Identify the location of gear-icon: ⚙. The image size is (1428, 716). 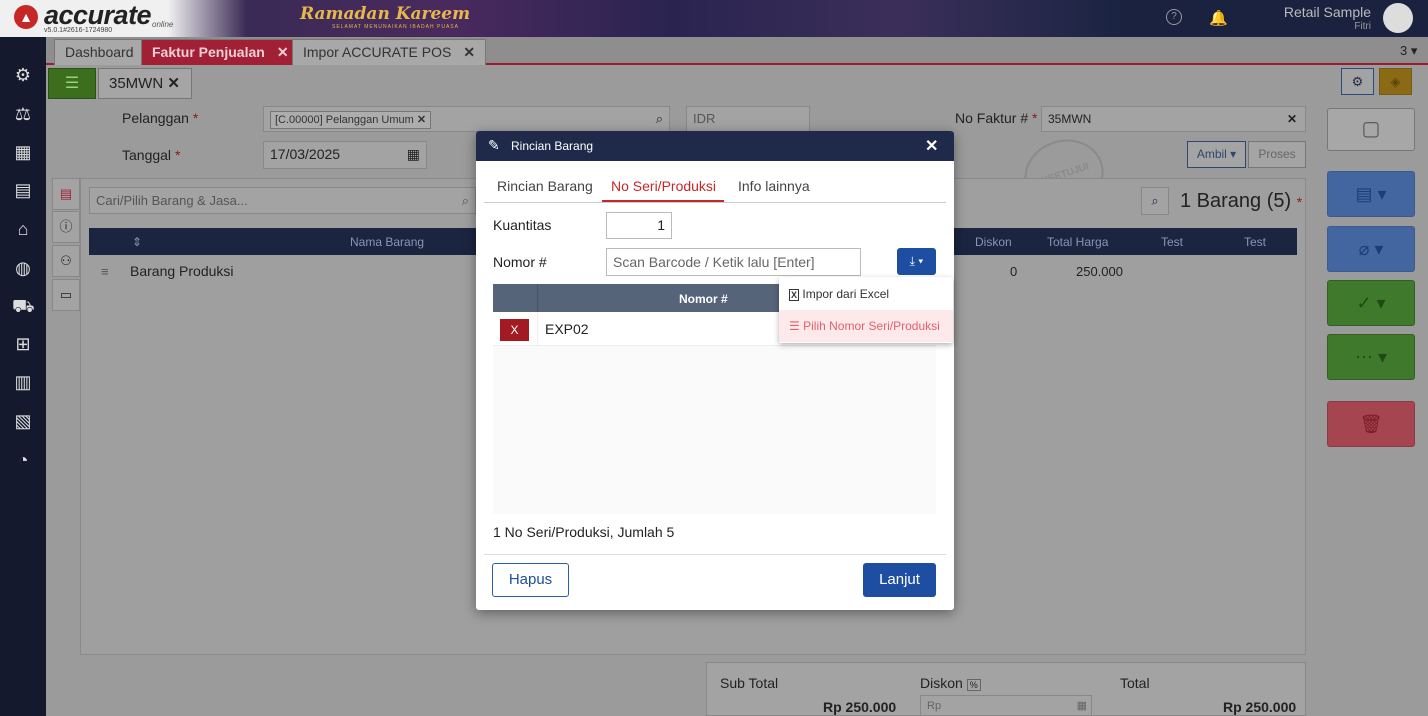
(1357, 81).